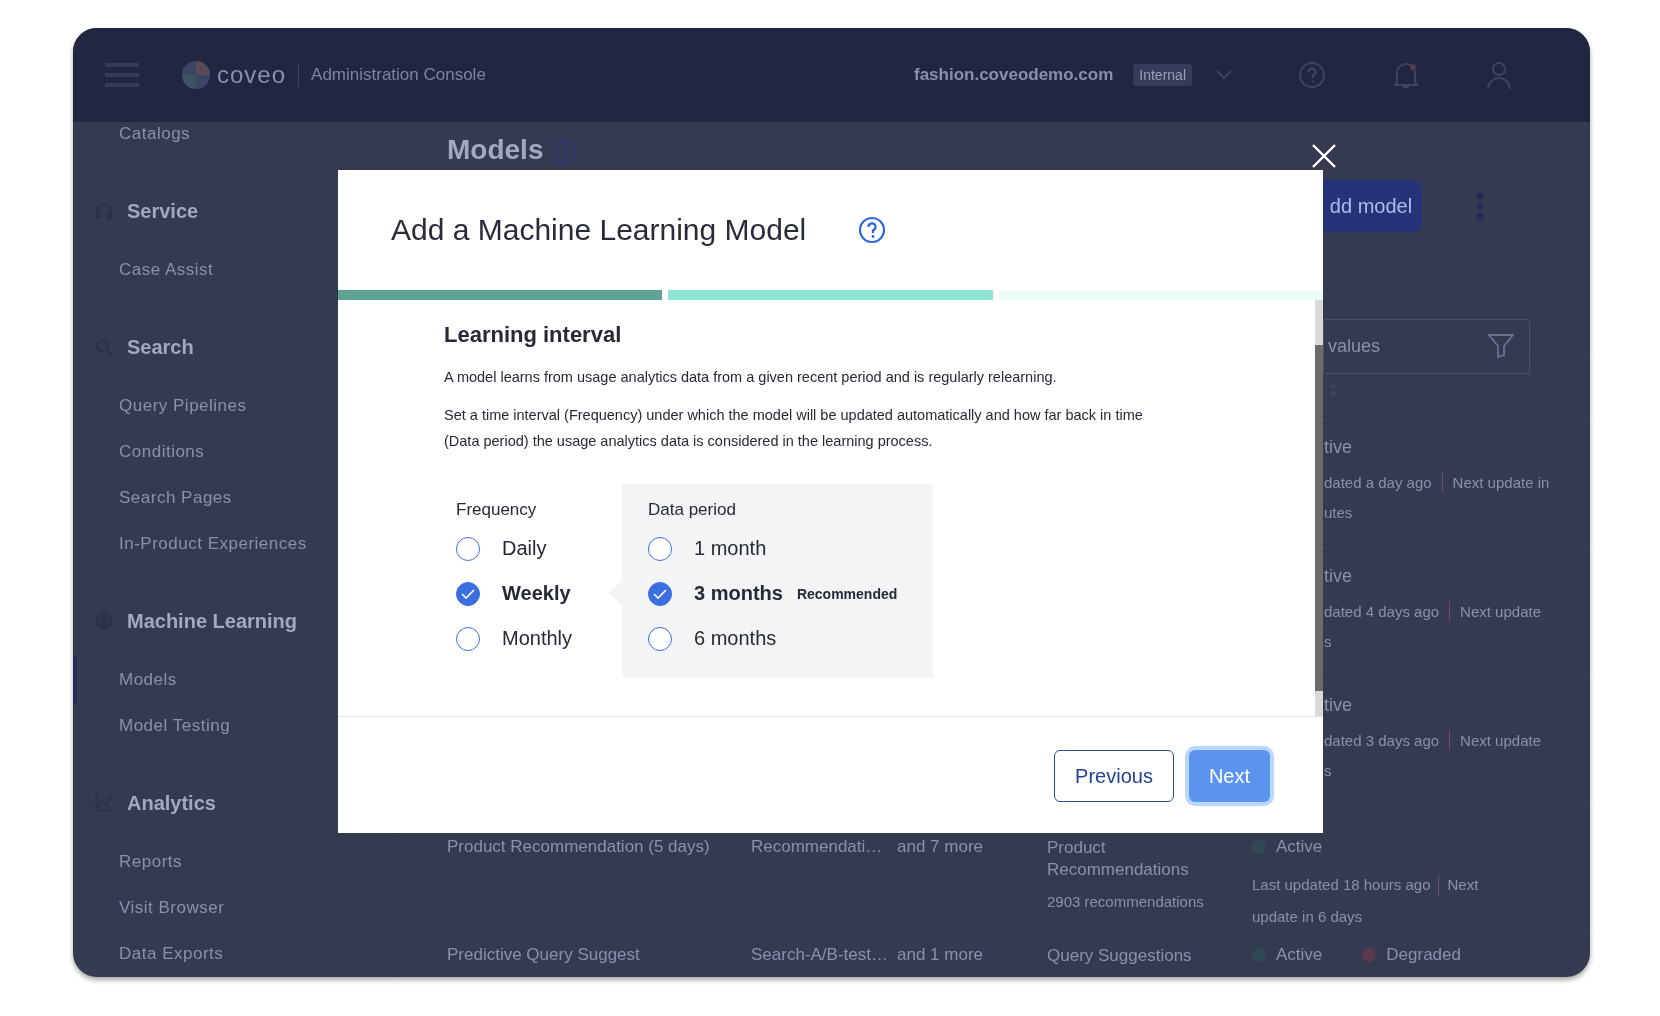 This screenshot has width=1660, height=1016. What do you see at coordinates (738, 593) in the screenshot?
I see `option-label: 3 months` at bounding box center [738, 593].